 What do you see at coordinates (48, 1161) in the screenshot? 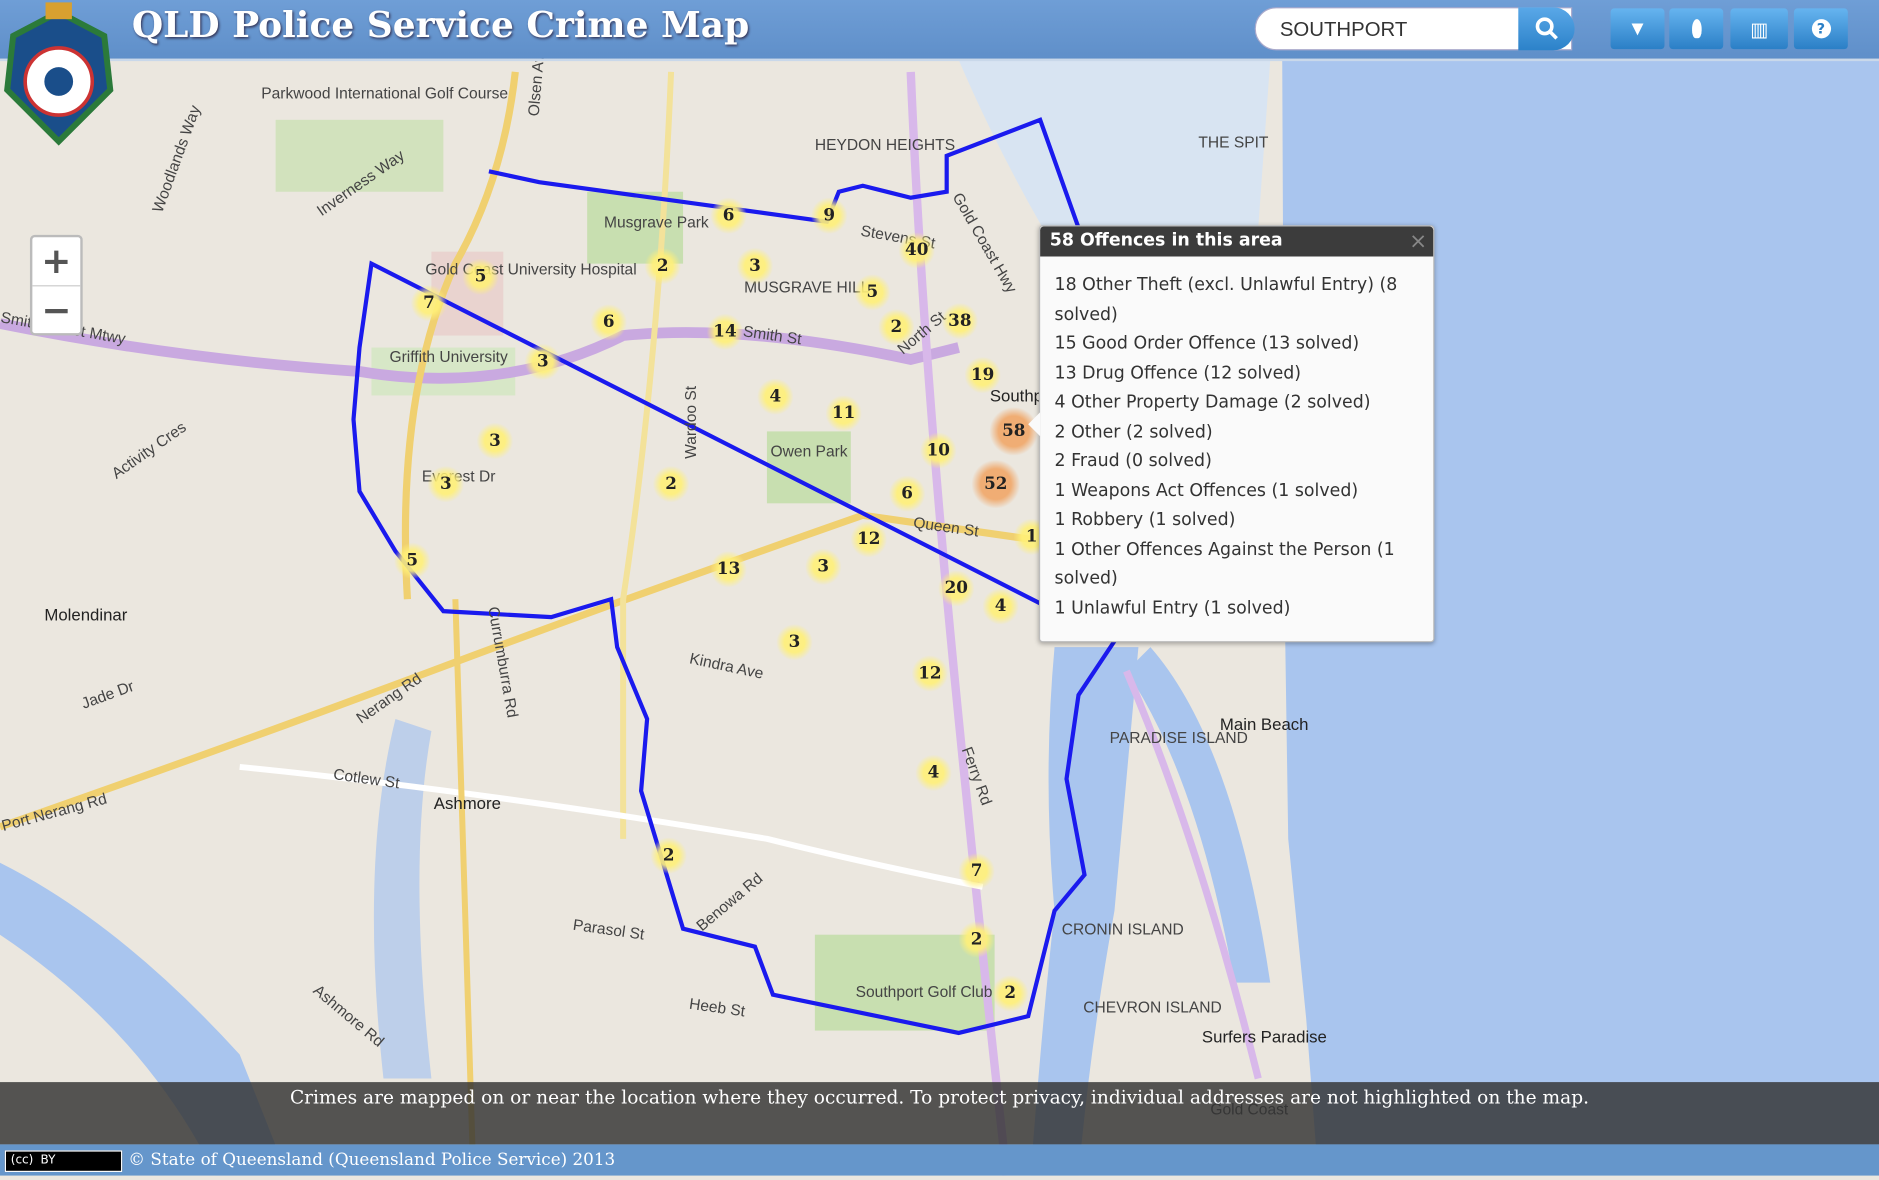
I see `license-label: BY` at bounding box center [48, 1161].